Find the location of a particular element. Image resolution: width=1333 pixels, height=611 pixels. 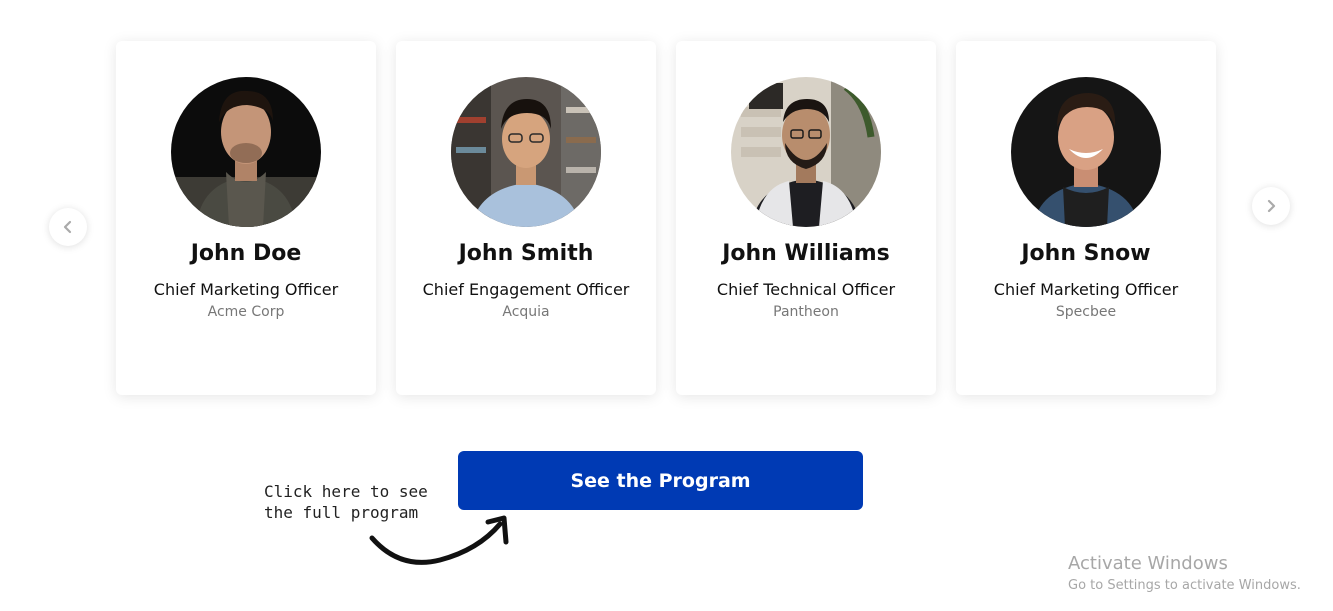

see-program-button: See the Program is located at coordinates (660, 480).